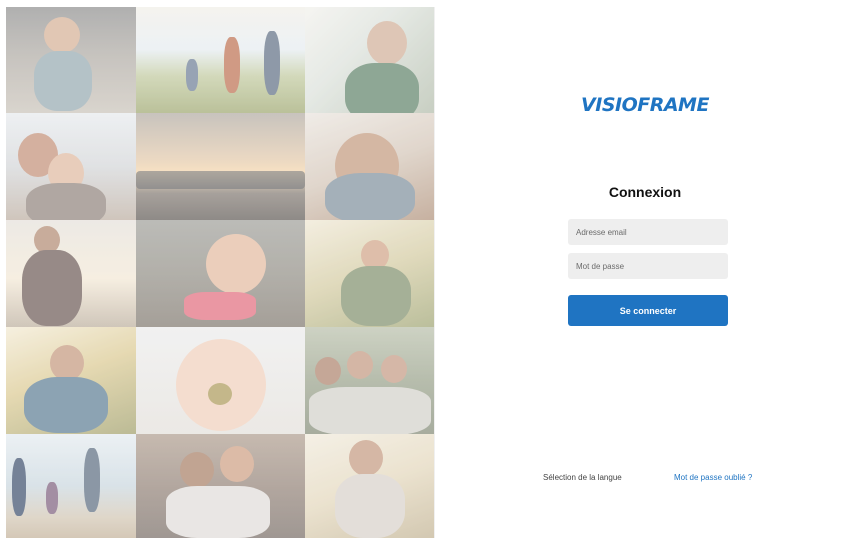  Describe the element at coordinates (220, 166) in the screenshot. I see `group-sunset-beach-photo` at that location.